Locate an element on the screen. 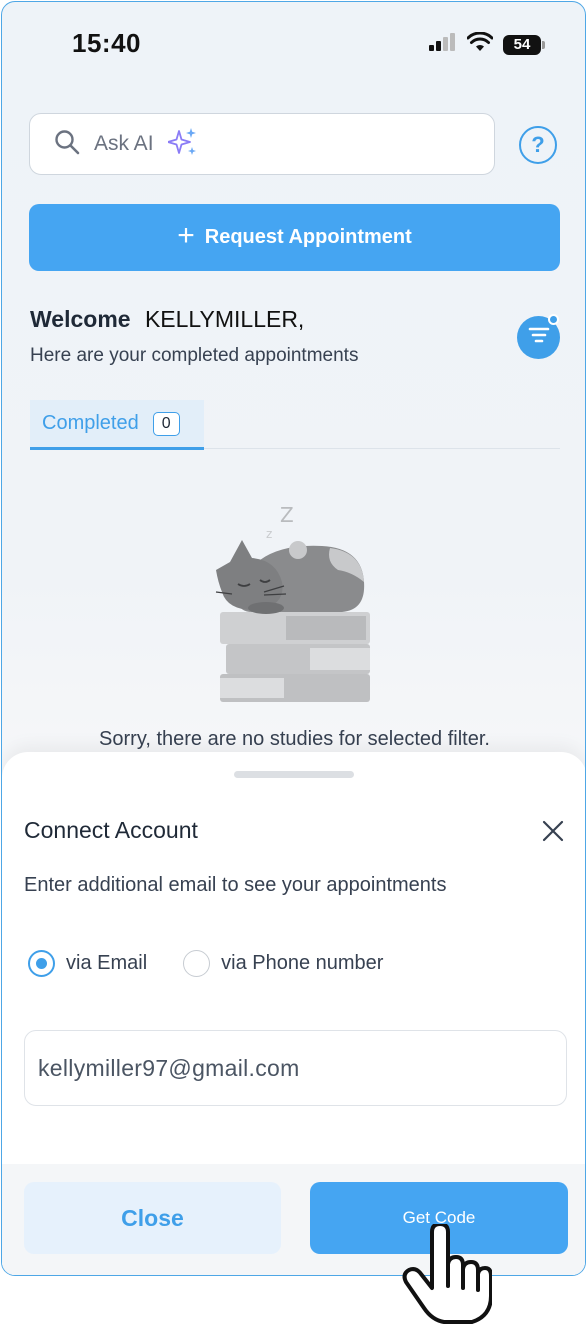 This screenshot has height=1324, width=587. radio-via-email-label: via Email is located at coordinates (106, 963).